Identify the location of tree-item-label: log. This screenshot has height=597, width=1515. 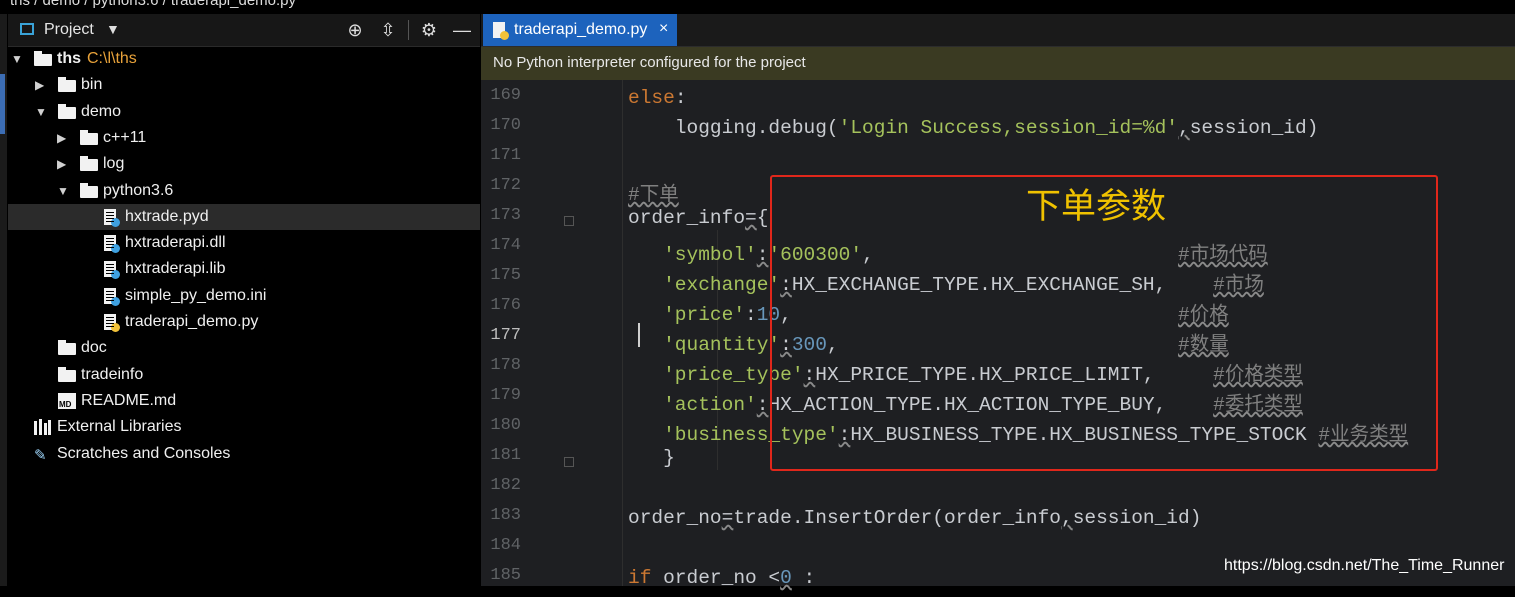
(114, 164).